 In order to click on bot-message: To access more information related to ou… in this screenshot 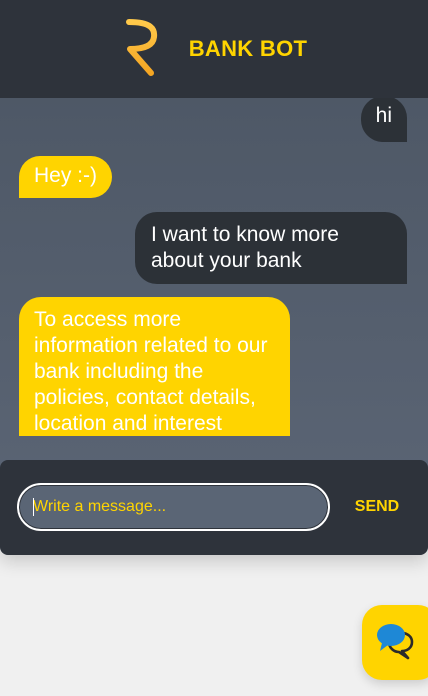, I will do `click(154, 366)`.